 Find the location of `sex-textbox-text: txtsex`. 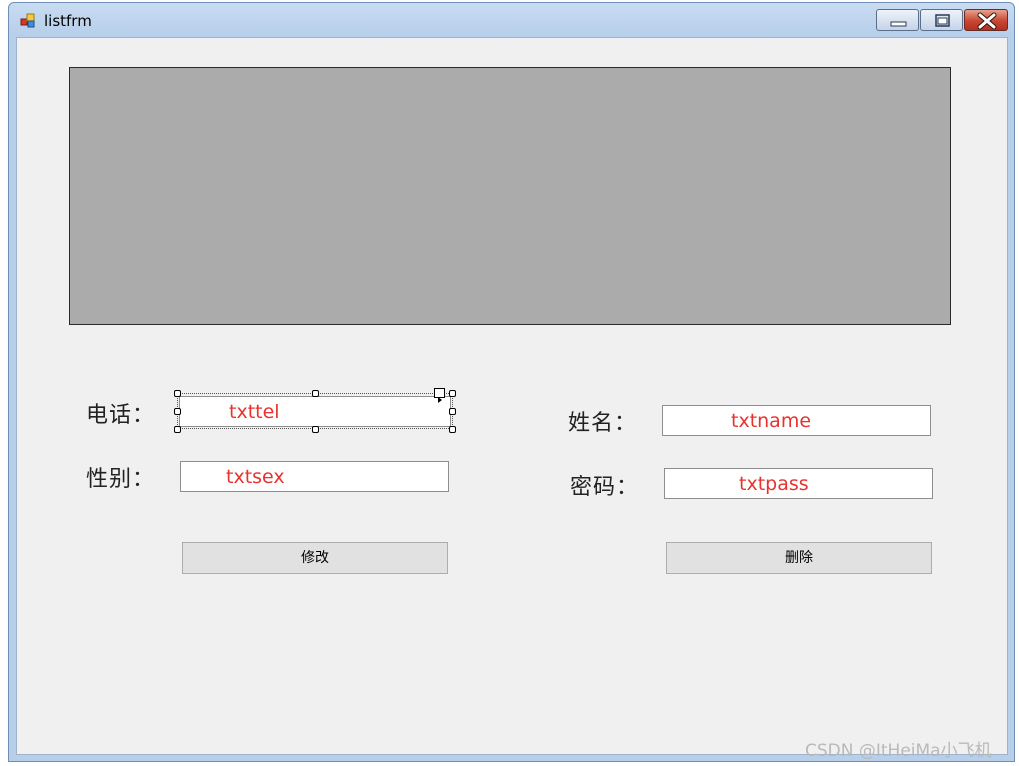

sex-textbox-text: txtsex is located at coordinates (255, 477).